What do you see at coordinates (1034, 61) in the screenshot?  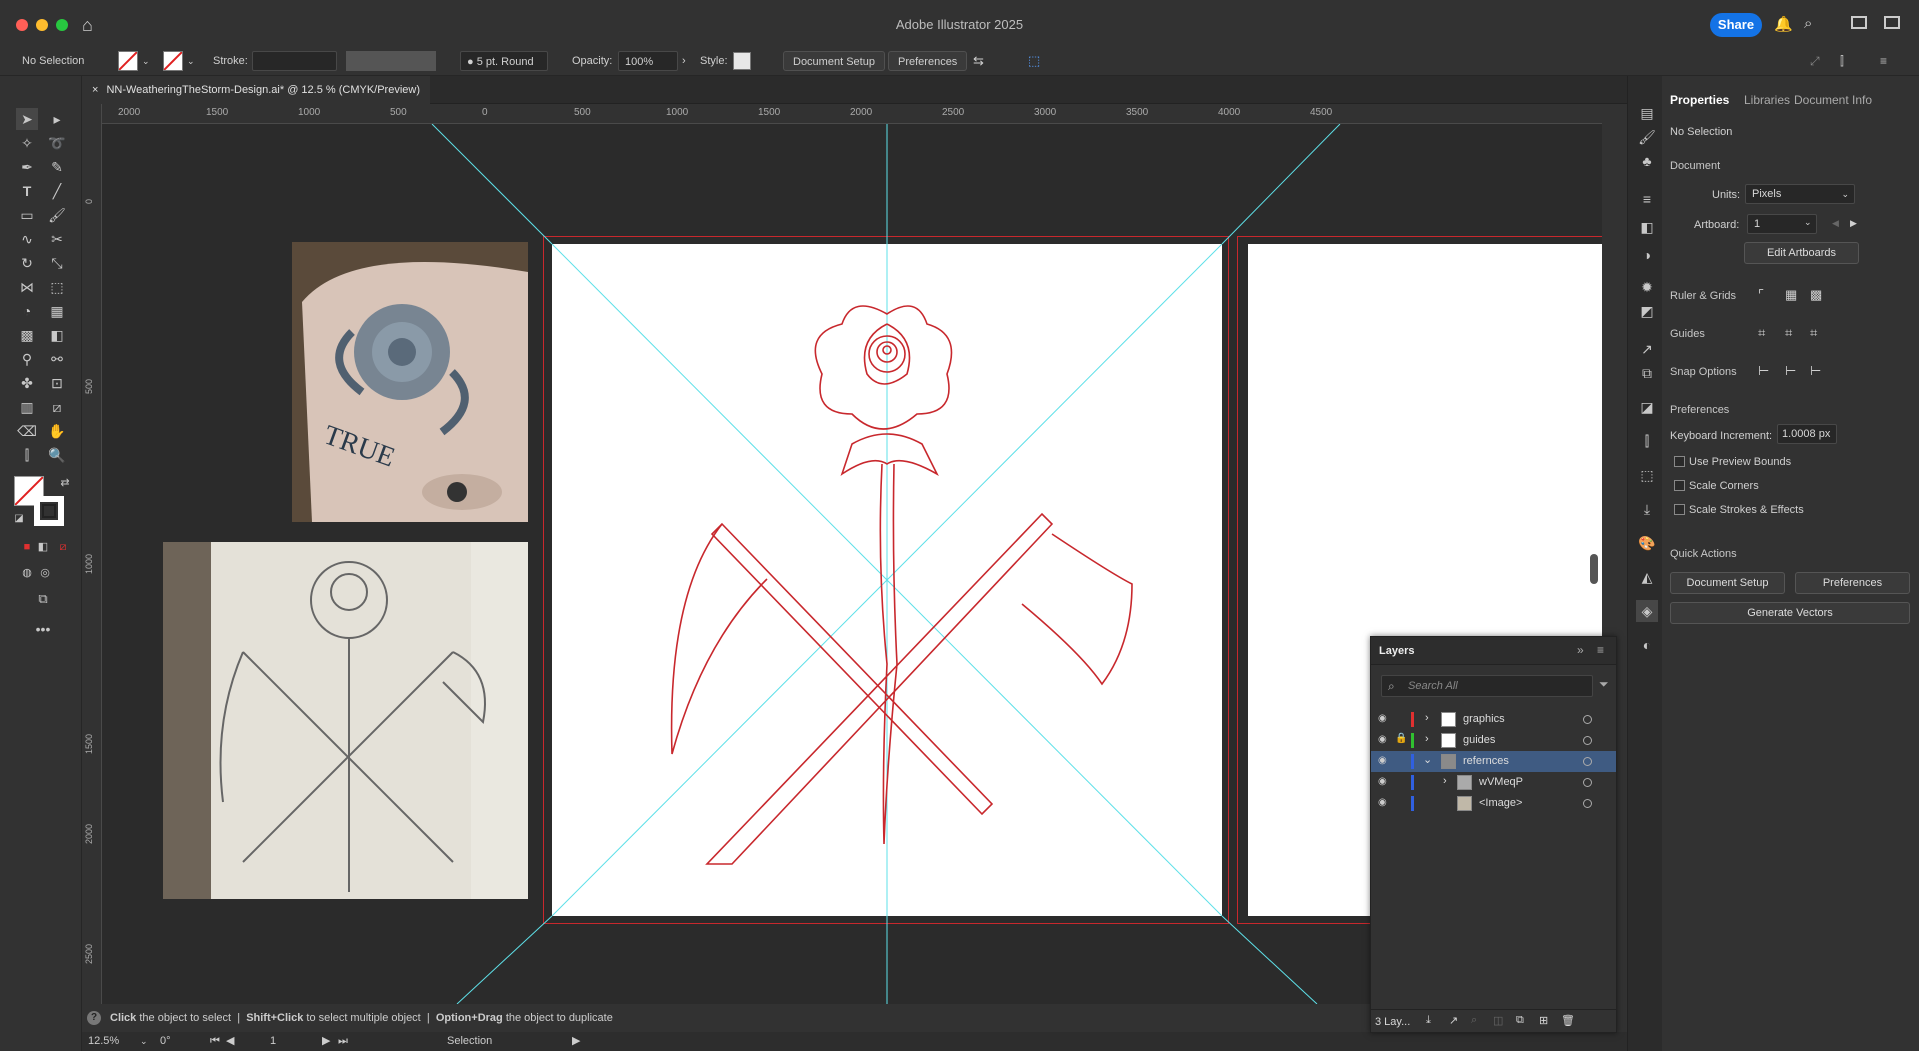 I see `isolation-mode-icon: ⬚` at bounding box center [1034, 61].